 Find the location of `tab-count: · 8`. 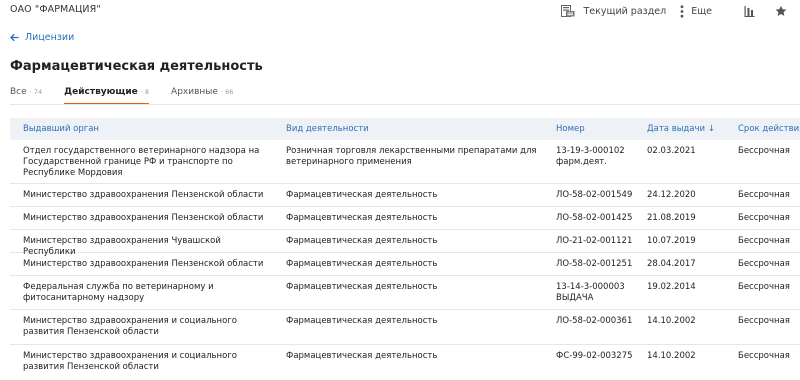

tab-count: · 8 is located at coordinates (145, 92).